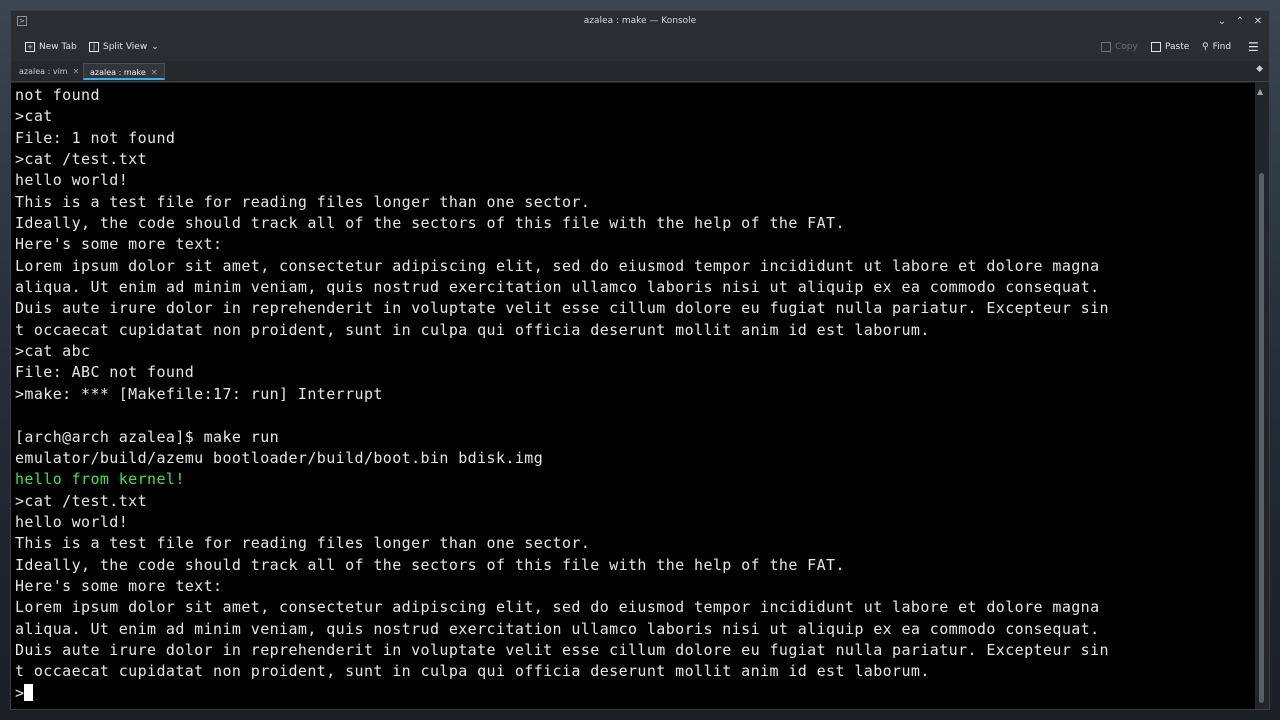 This screenshot has width=1280, height=720. I want to click on hamburger-menu-icon: ☰, so click(1253, 47).